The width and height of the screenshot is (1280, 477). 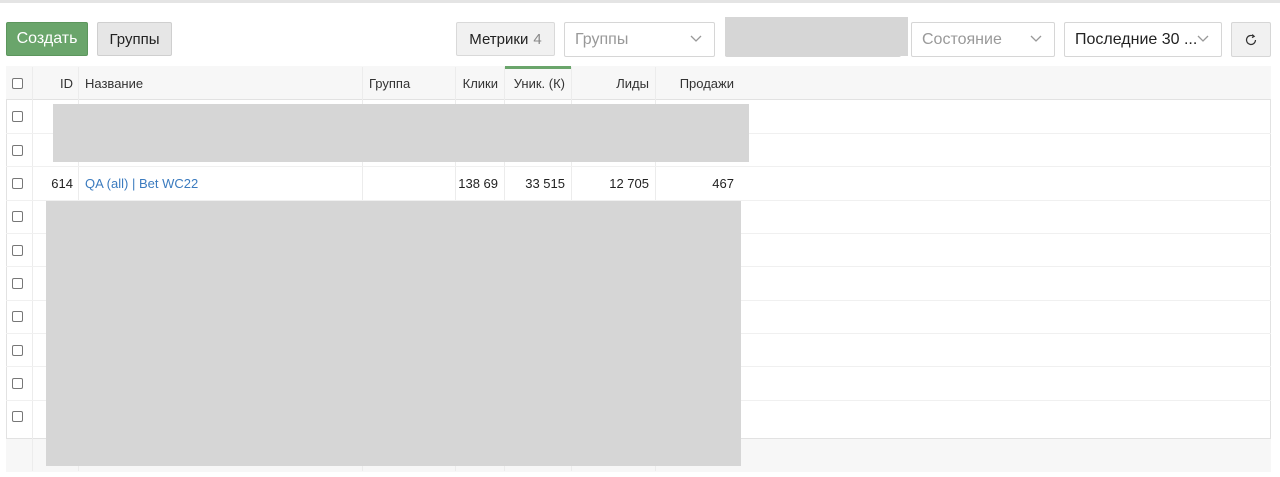 I want to click on row-leads: 12 705, so click(x=629, y=183).